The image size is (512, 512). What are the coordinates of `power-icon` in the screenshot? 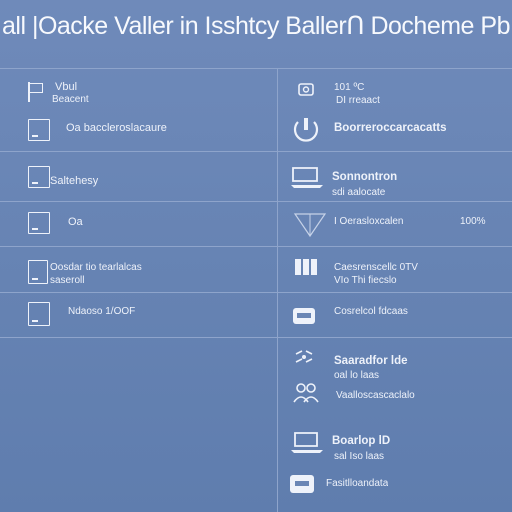 It's located at (306, 130).